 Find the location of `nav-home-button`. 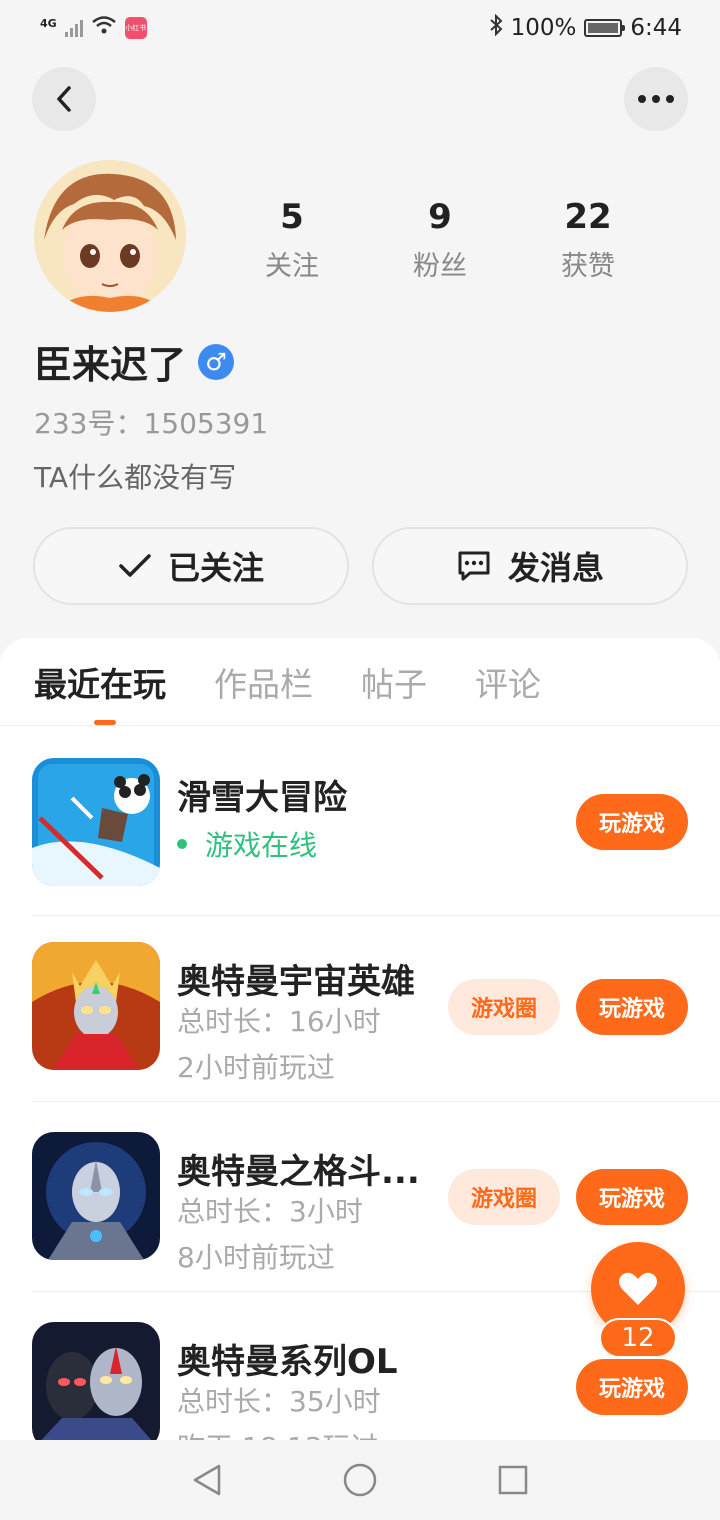

nav-home-button is located at coordinates (360, 1480).